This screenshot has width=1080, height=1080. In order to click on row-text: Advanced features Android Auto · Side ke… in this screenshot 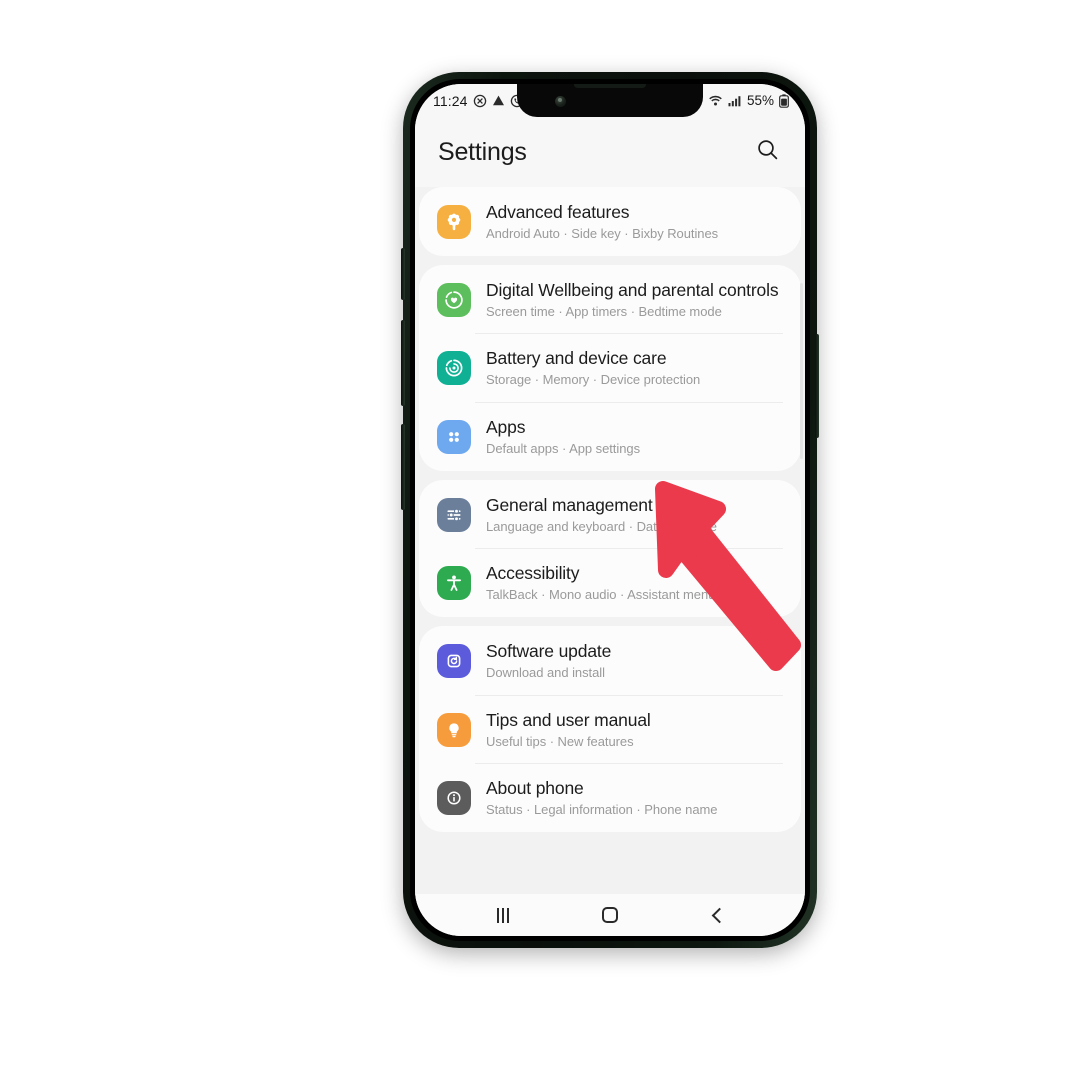, I will do `click(635, 221)`.